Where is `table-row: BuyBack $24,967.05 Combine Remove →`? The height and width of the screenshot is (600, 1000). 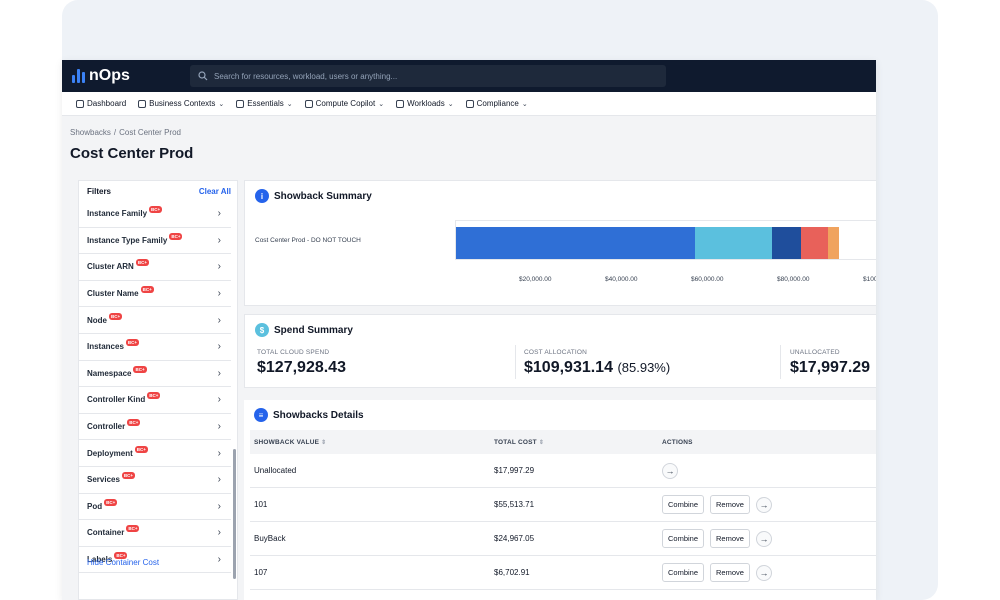
table-row: BuyBack $24,967.05 Combine Remove → is located at coordinates (563, 539).